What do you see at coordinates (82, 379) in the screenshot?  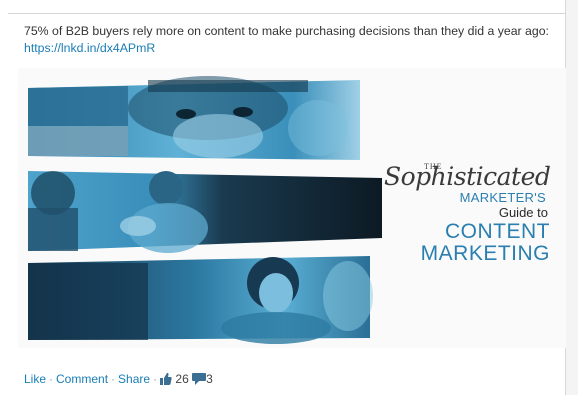 I see `comment-link: Comment` at bounding box center [82, 379].